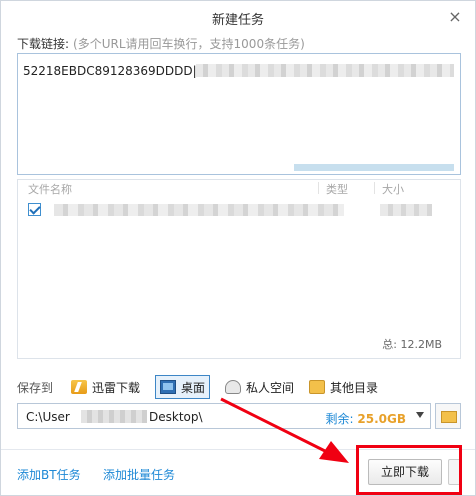 This screenshot has height=496, width=476. Describe the element at coordinates (139, 474) in the screenshot. I see `add-batch-task-link: 添加批量任务` at that location.